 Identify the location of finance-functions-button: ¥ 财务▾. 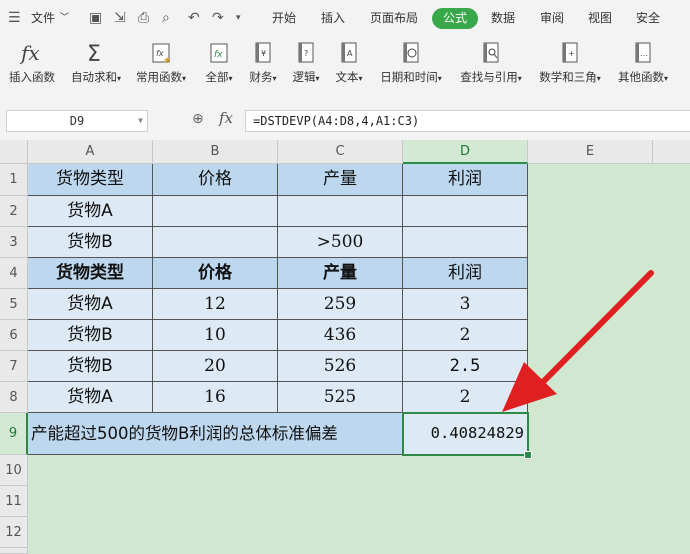
(263, 66).